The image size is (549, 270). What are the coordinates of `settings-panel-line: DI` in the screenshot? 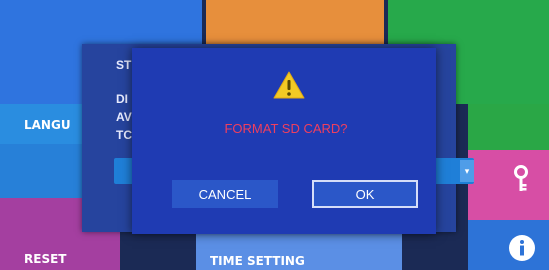 It's located at (122, 99).